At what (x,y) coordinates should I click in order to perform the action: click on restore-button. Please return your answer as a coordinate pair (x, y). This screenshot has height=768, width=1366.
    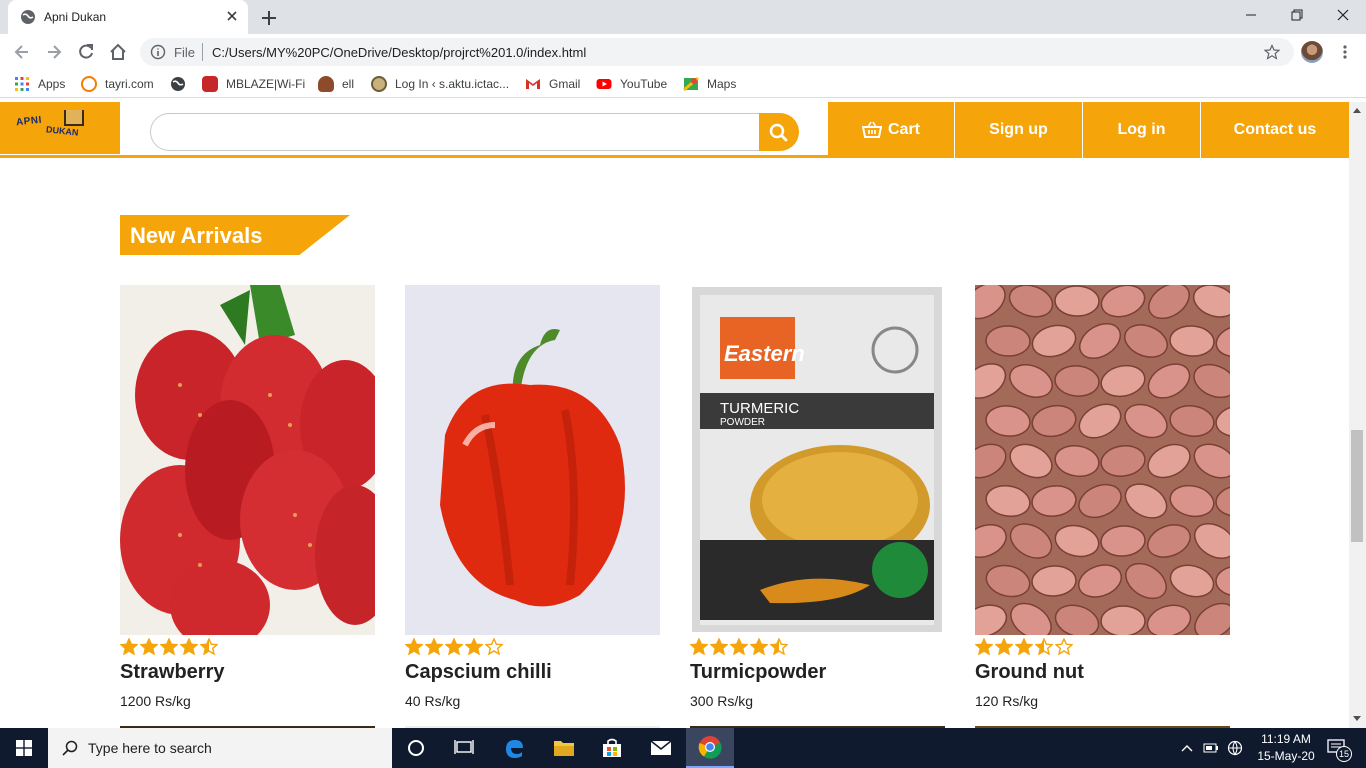
    Looking at the image, I should click on (1297, 15).